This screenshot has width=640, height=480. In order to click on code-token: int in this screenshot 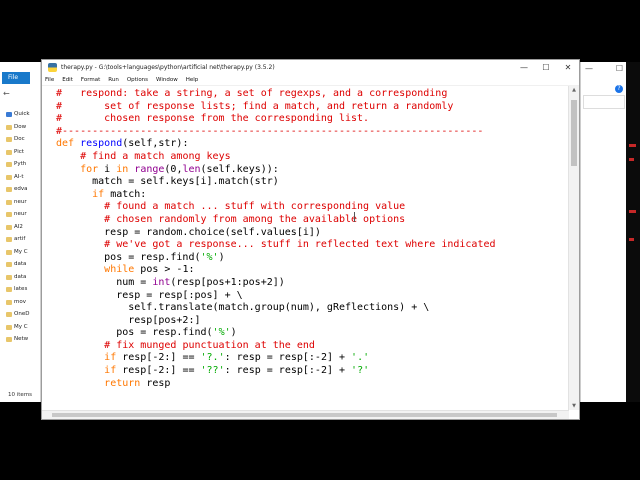, I will do `click(161, 282)`.